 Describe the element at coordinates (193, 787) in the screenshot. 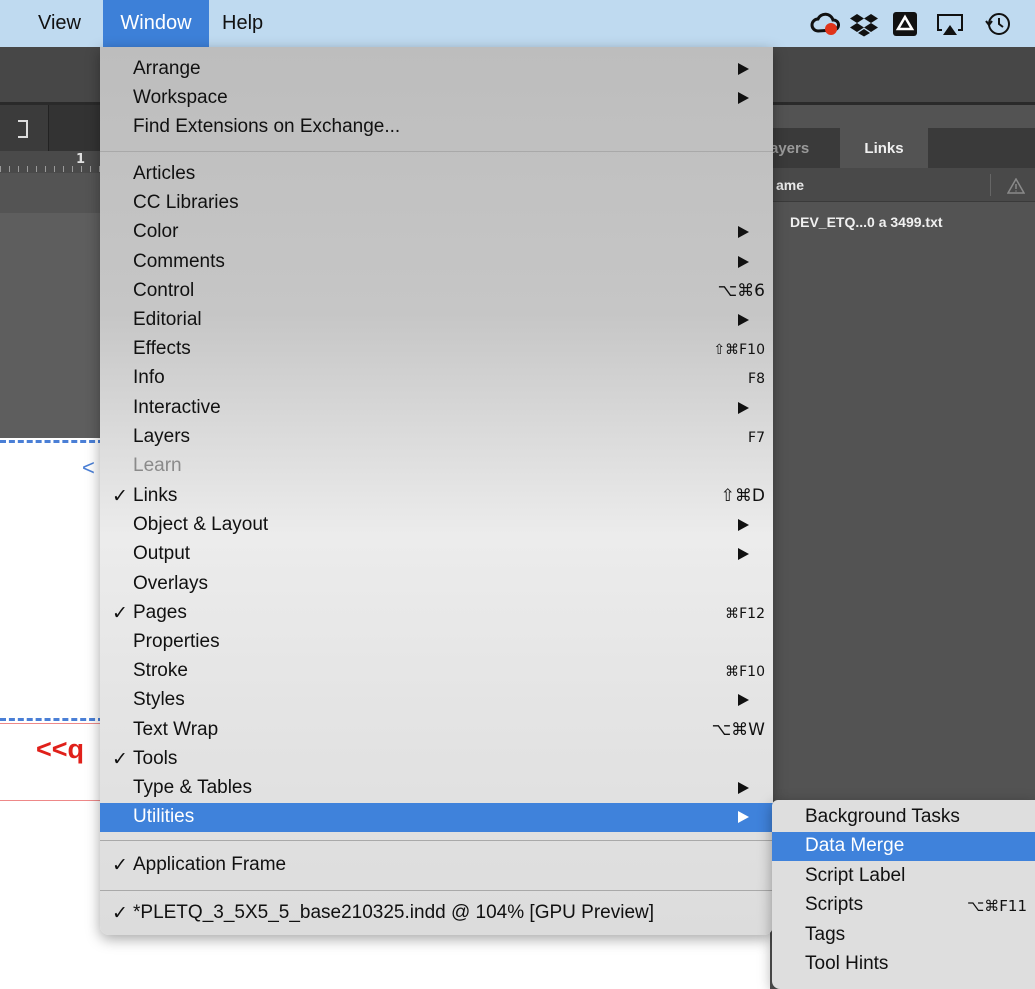

I see `menu-item-label: Type & Tables` at that location.